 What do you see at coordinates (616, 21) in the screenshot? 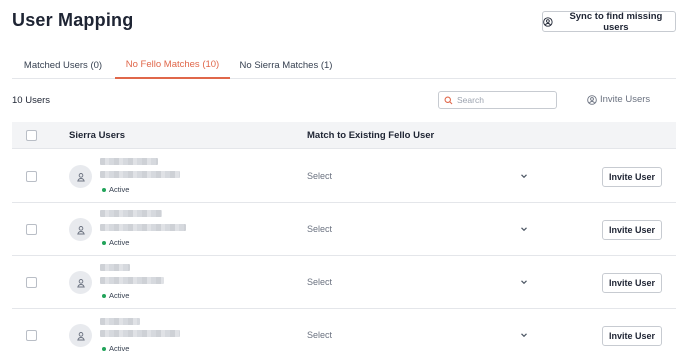
I see `sync-button-label: Sync to find missing users` at bounding box center [616, 21].